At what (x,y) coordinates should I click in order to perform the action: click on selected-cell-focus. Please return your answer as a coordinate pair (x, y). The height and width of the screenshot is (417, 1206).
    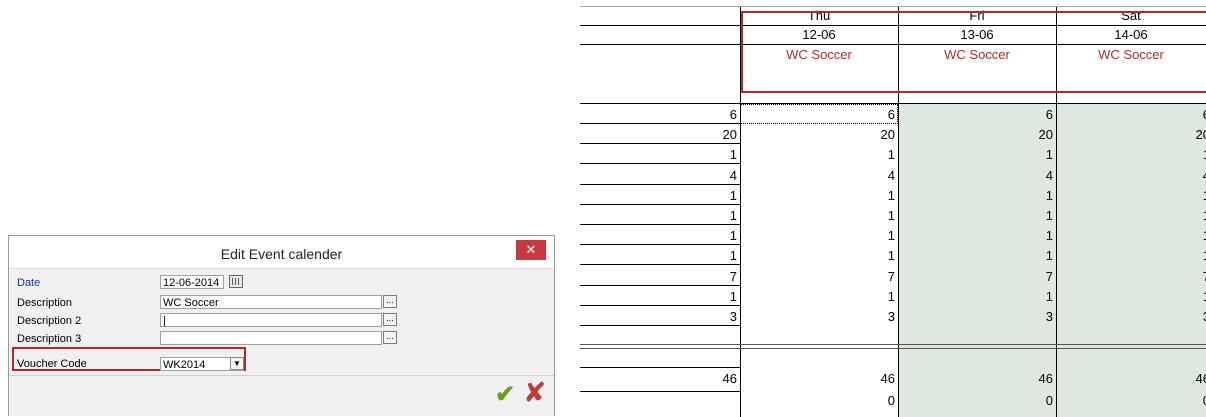
    Looking at the image, I should click on (819, 114).